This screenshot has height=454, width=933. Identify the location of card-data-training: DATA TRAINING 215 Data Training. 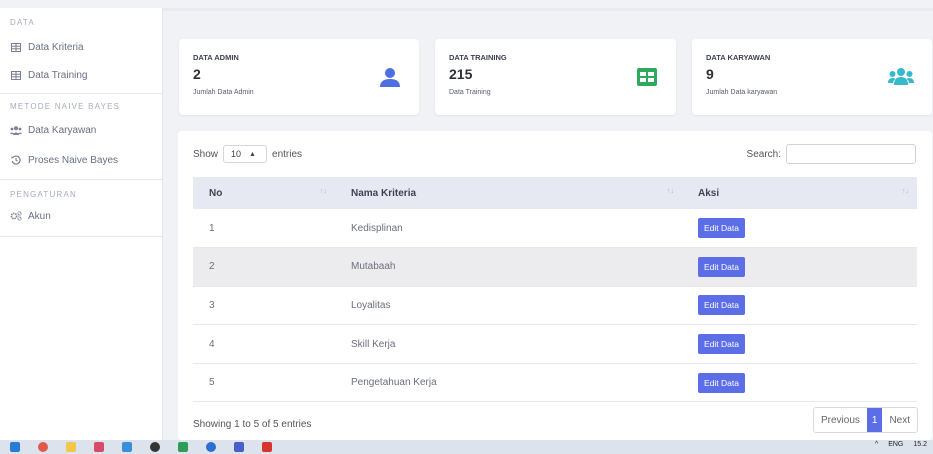
(555, 77).